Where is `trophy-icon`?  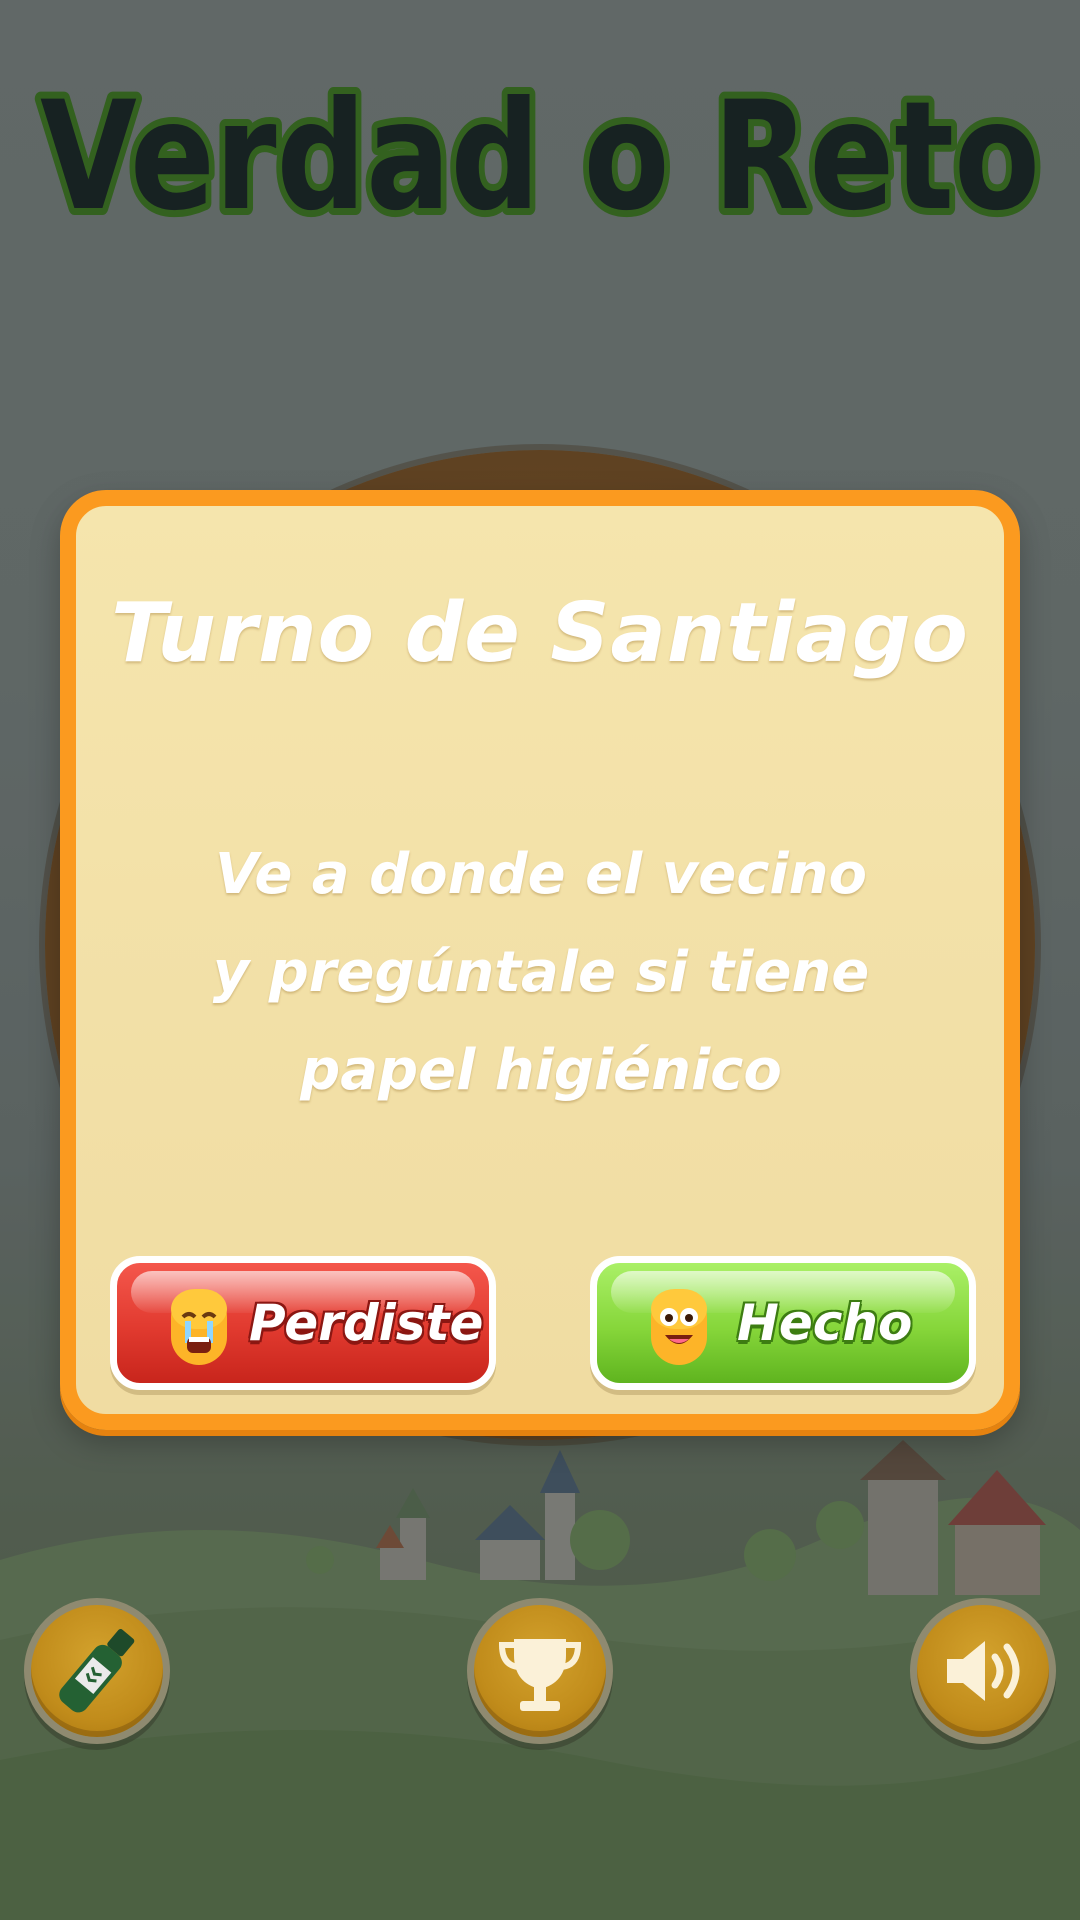
trophy-icon is located at coordinates (540, 1675).